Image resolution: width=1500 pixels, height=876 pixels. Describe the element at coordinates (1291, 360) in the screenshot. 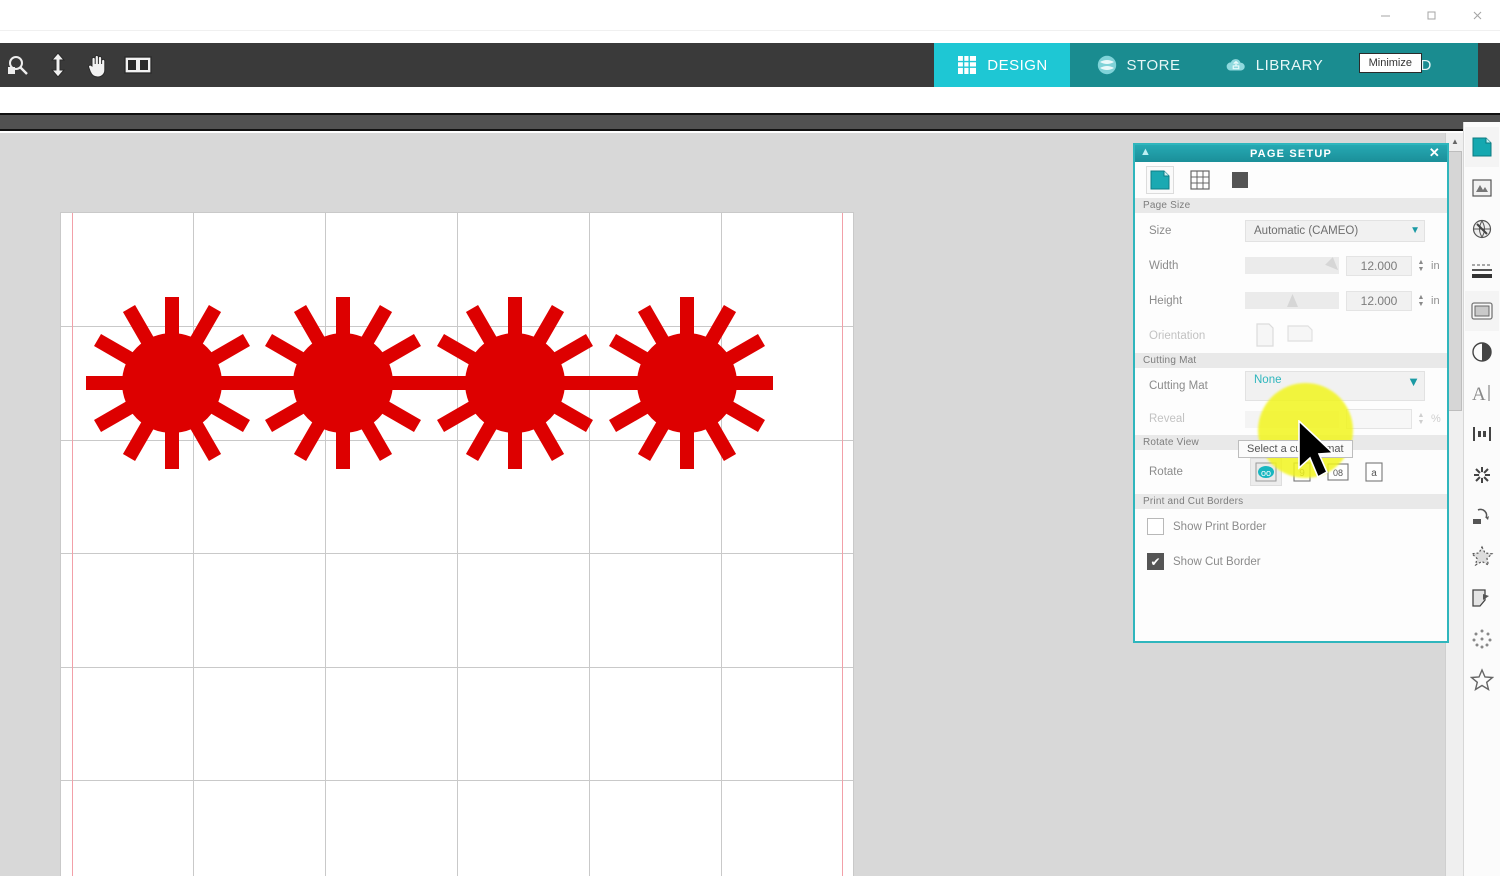

I see `section-cutting-mat: Cutting Mat` at that location.